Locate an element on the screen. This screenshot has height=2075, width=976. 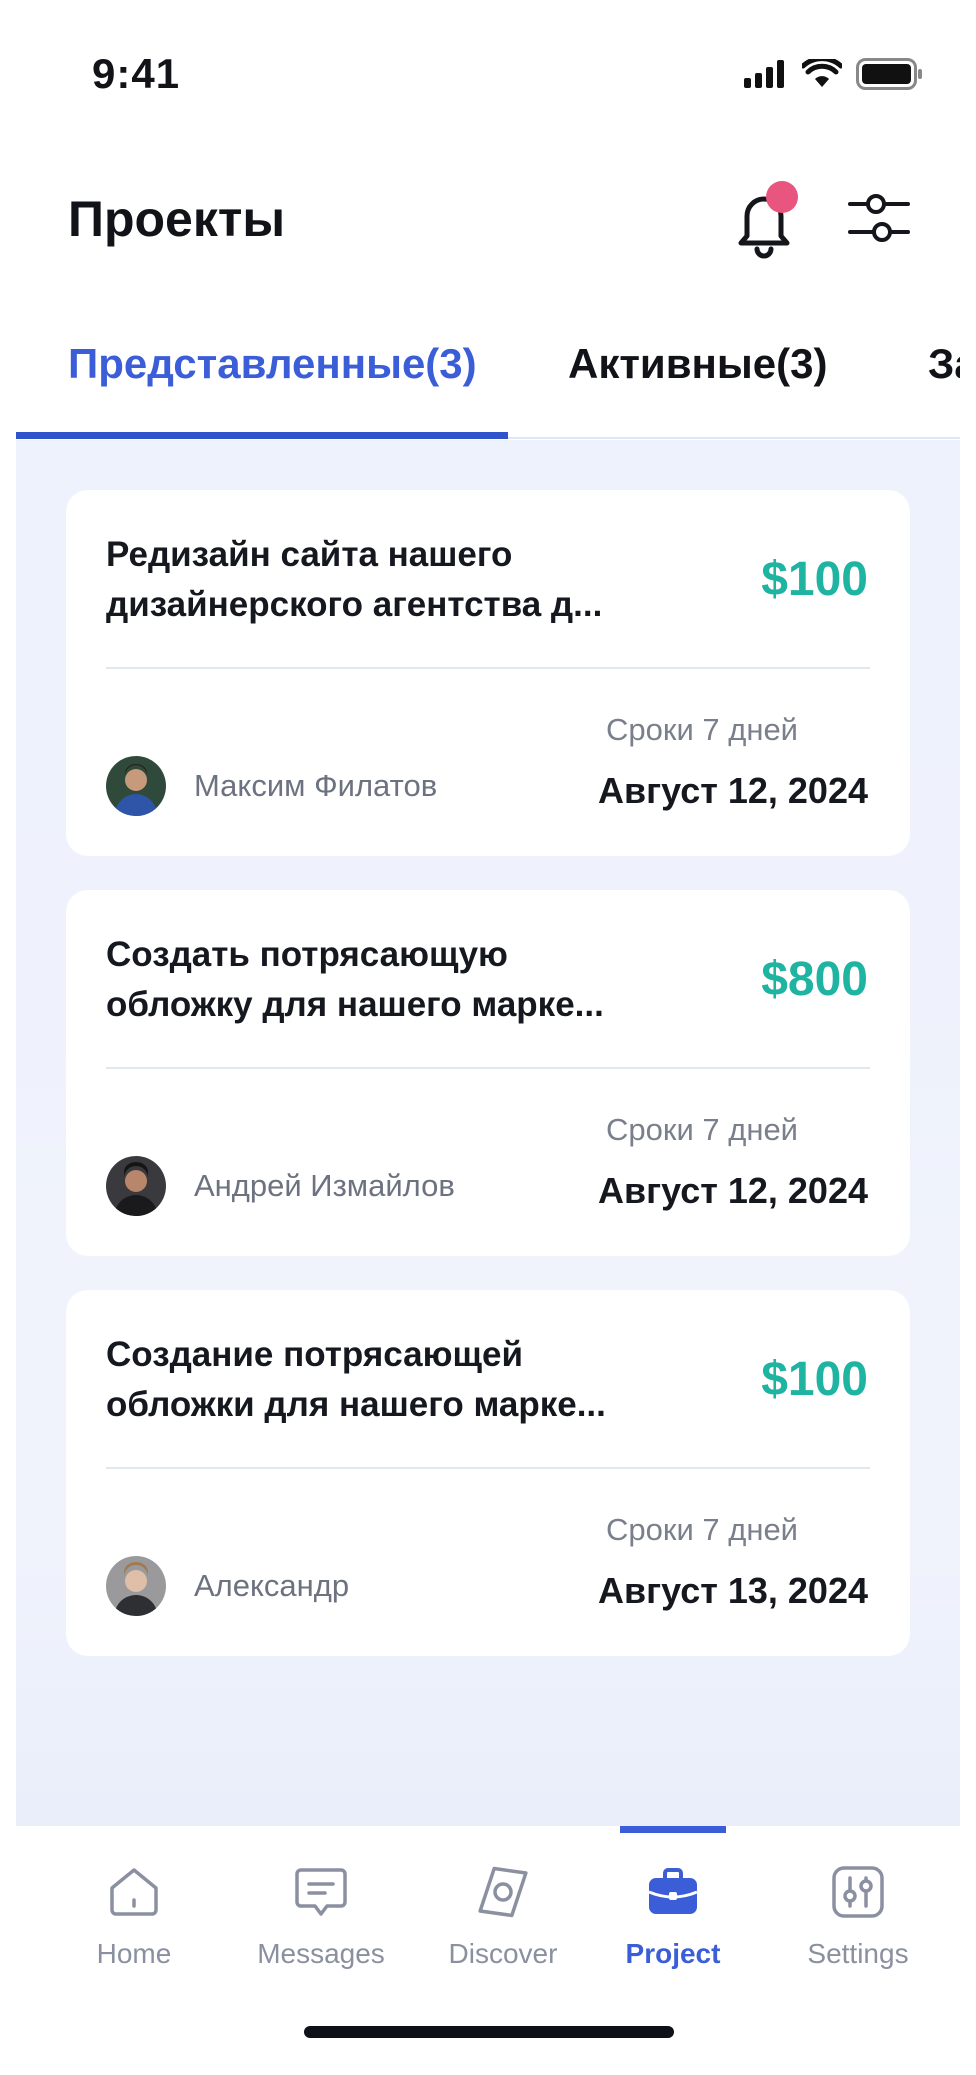
filter-button is located at coordinates (879, 218).